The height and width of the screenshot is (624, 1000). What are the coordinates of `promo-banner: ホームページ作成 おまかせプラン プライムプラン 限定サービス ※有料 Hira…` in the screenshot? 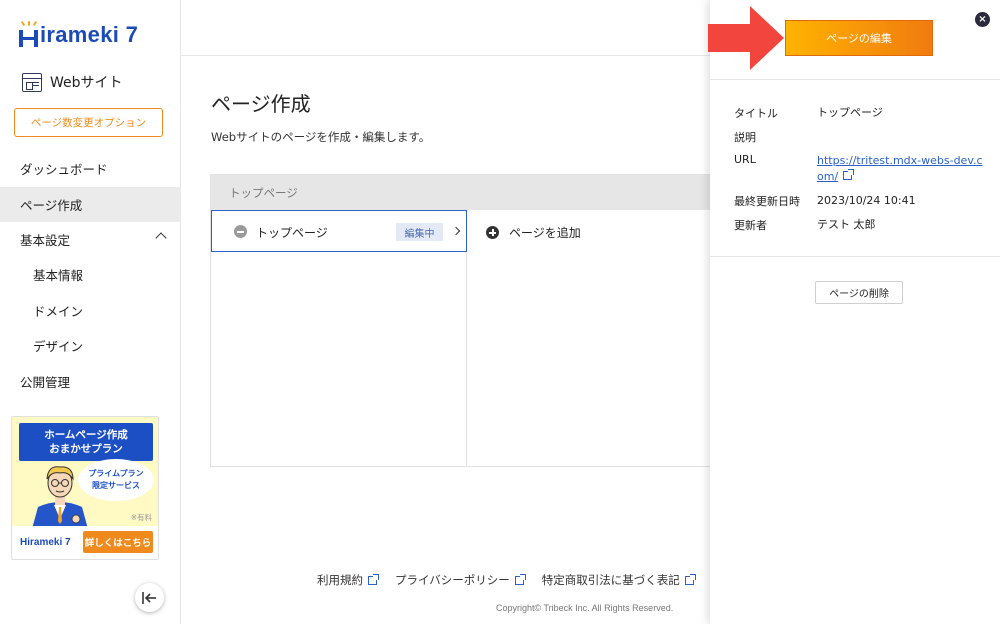 It's located at (85, 488).